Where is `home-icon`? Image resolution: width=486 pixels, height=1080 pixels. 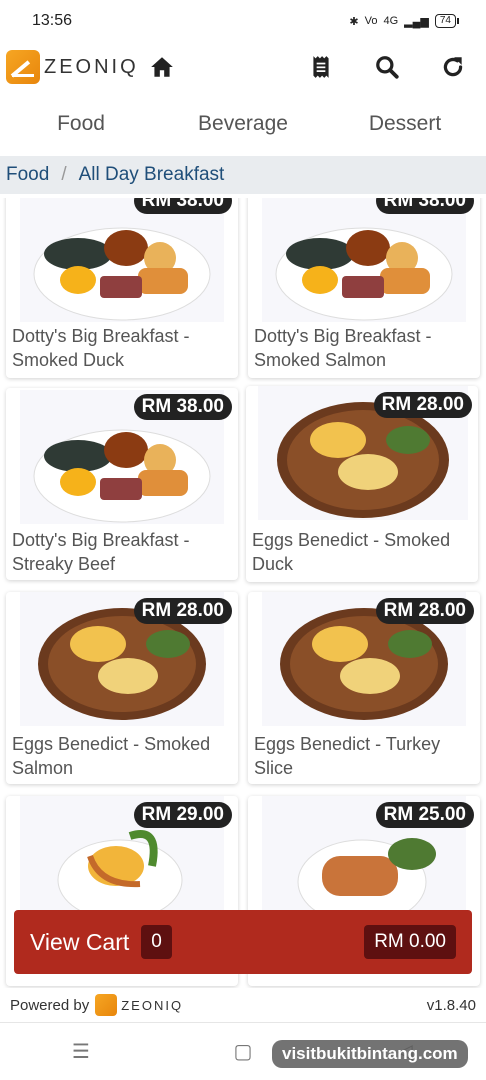
home-icon is located at coordinates (162, 67).